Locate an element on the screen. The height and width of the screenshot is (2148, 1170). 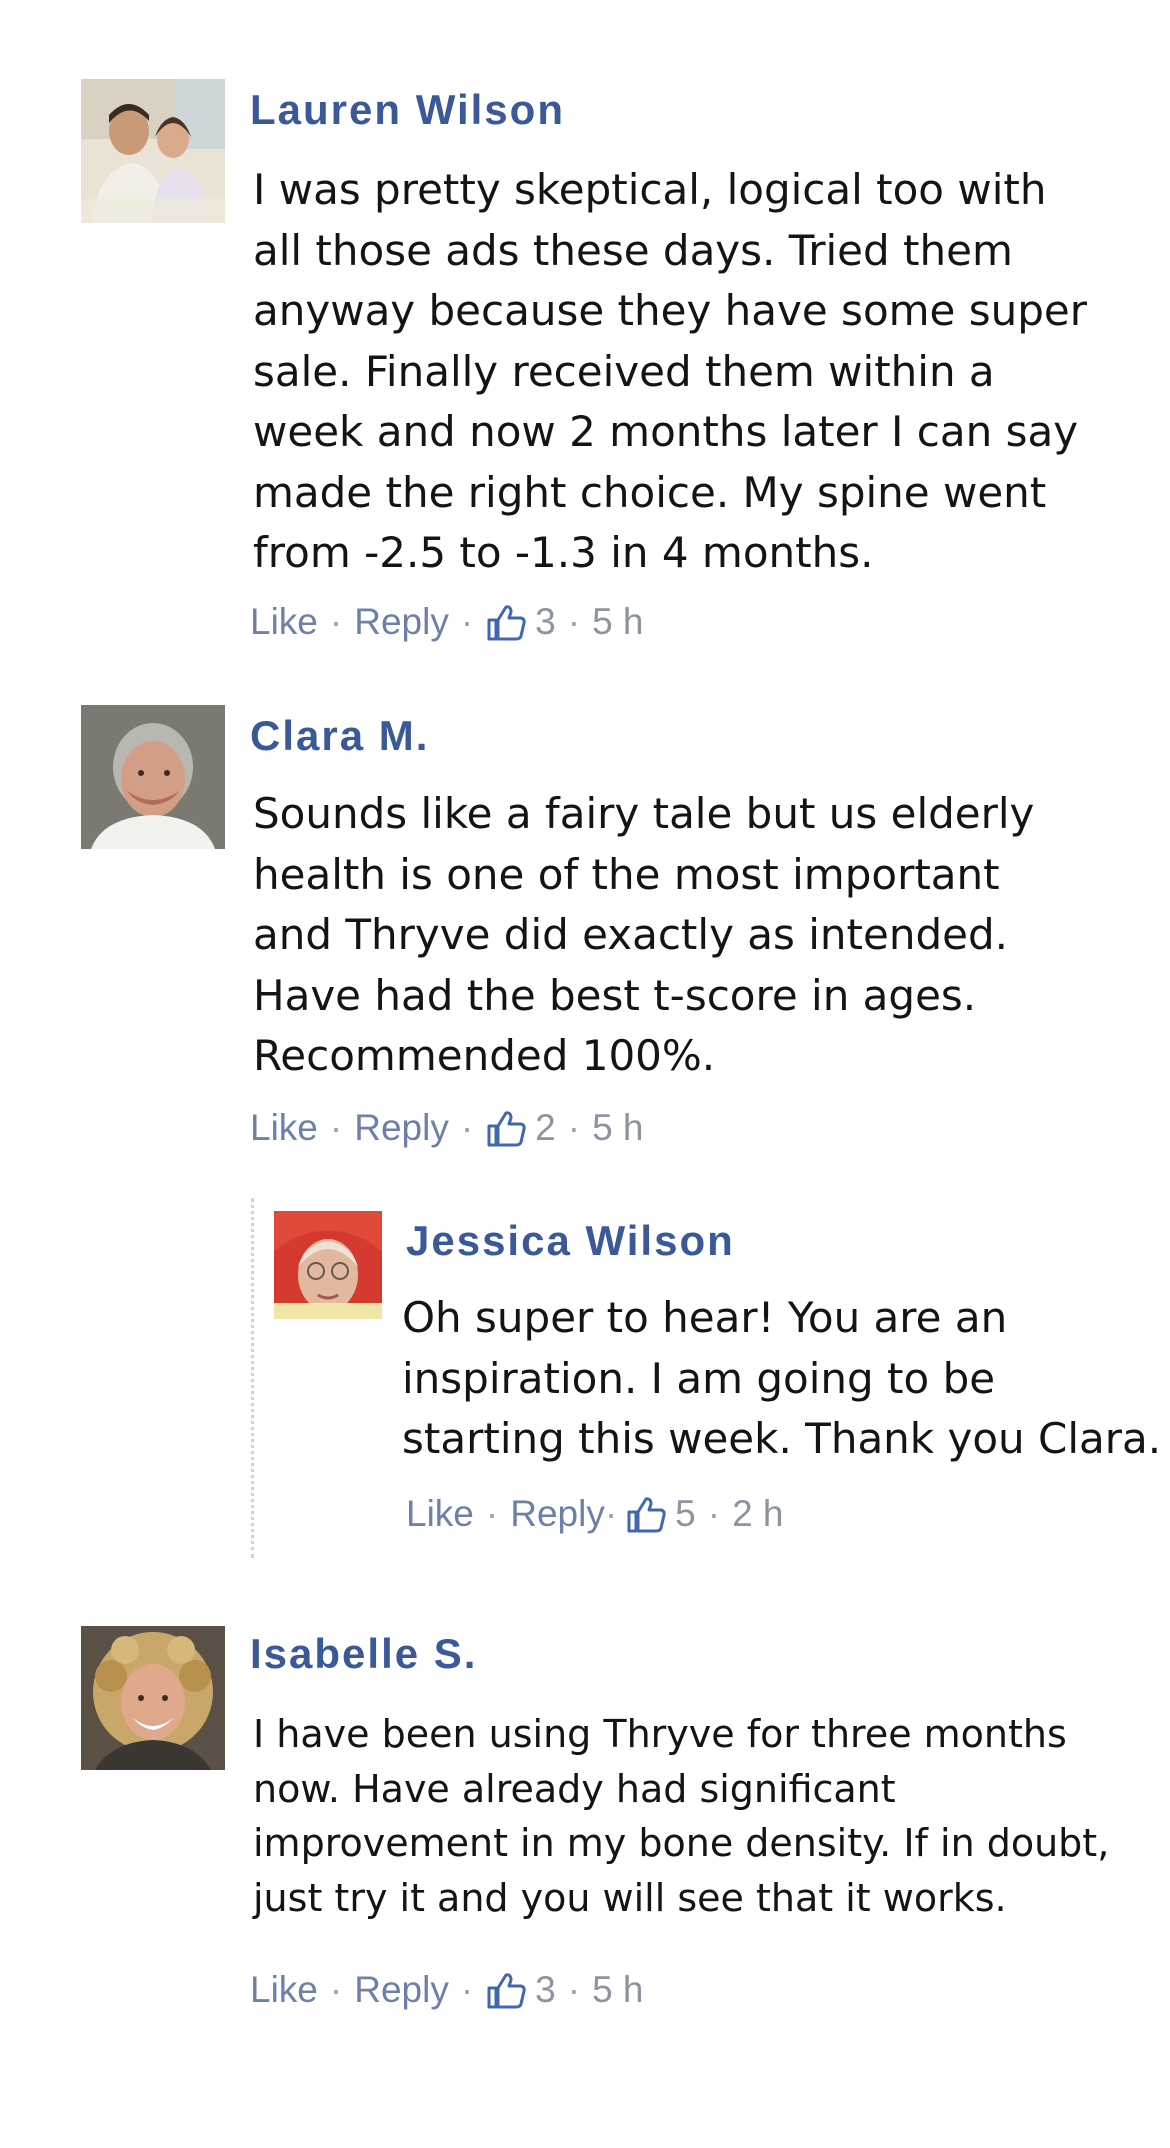
commenter-name: Isabelle S. is located at coordinates (363, 1654).